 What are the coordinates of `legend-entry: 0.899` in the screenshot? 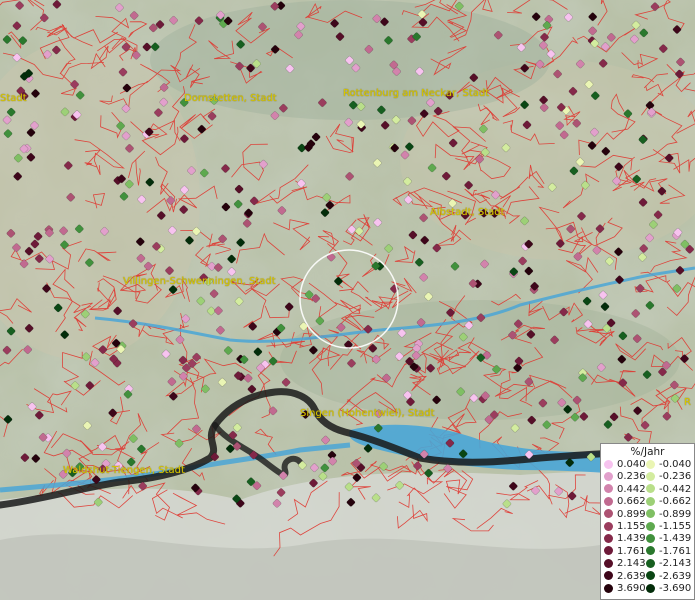 It's located at (625, 514).